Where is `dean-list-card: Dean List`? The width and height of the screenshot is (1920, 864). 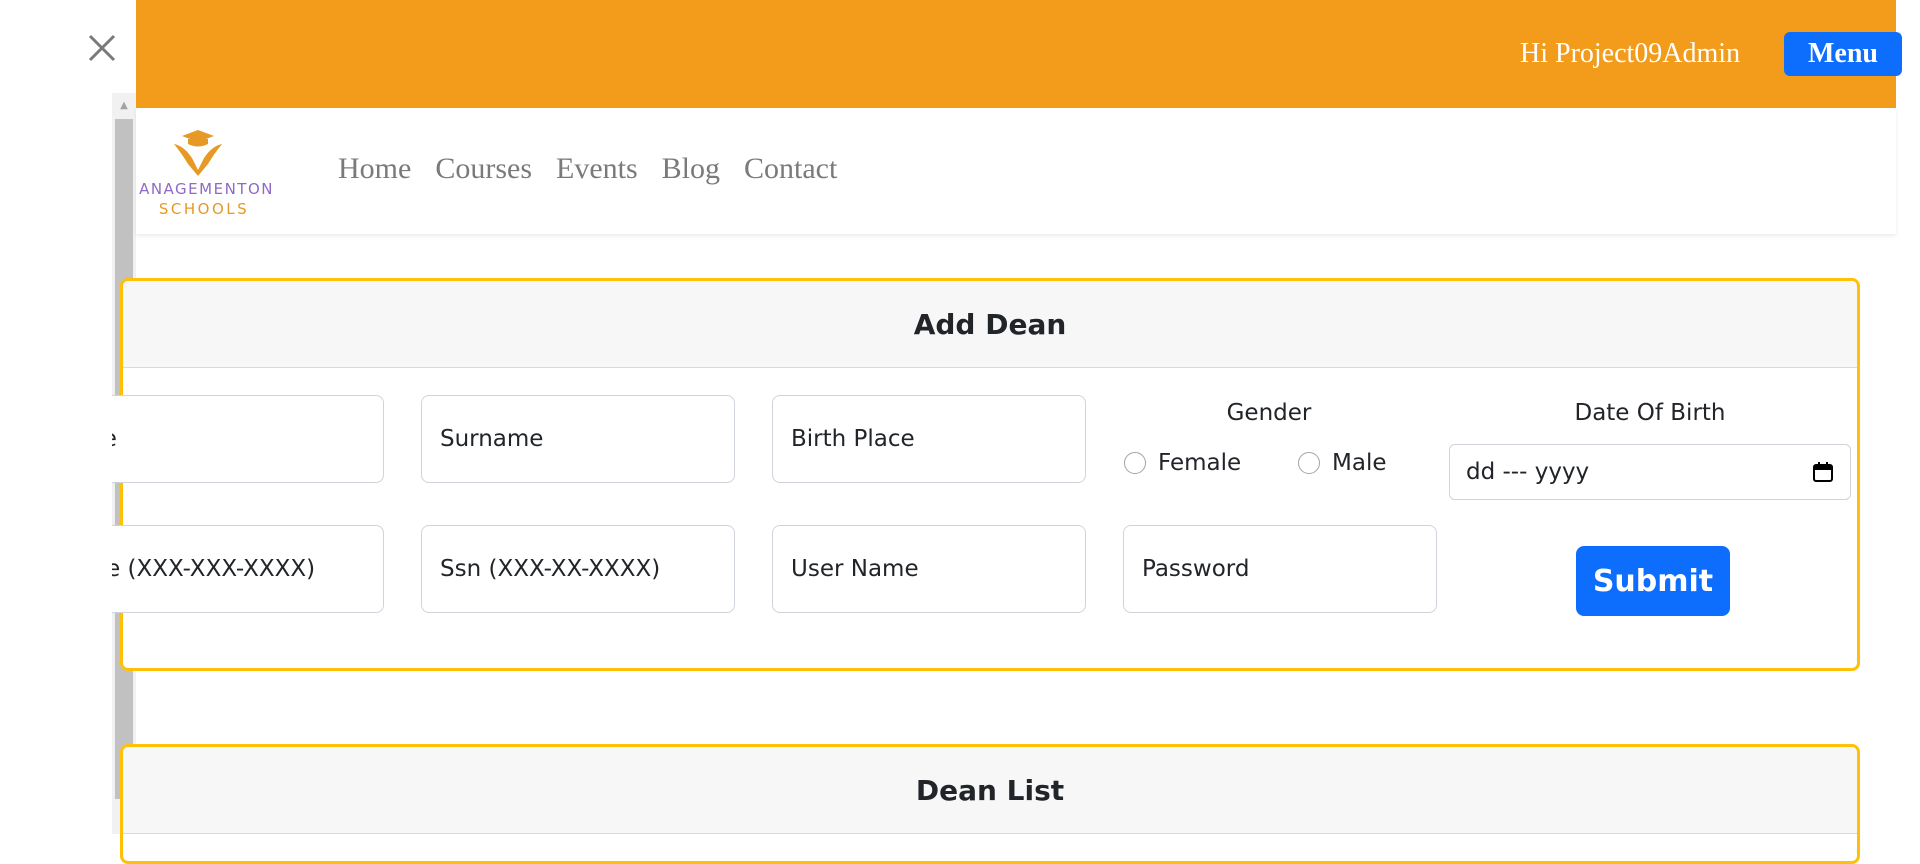
dean-list-card: Dean List is located at coordinates (990, 804).